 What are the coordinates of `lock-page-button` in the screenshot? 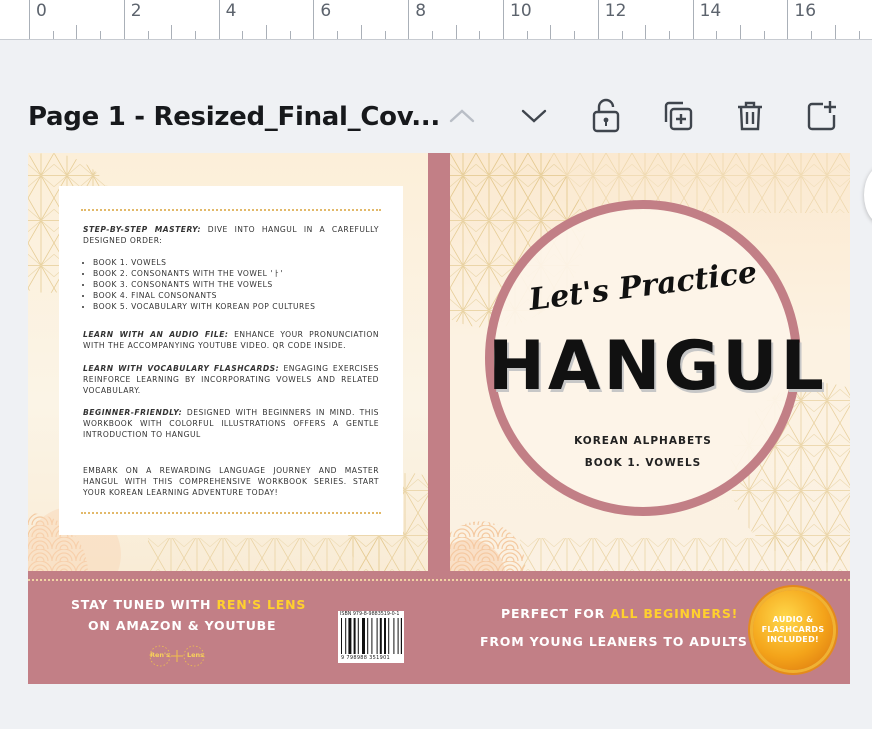 It's located at (606, 116).